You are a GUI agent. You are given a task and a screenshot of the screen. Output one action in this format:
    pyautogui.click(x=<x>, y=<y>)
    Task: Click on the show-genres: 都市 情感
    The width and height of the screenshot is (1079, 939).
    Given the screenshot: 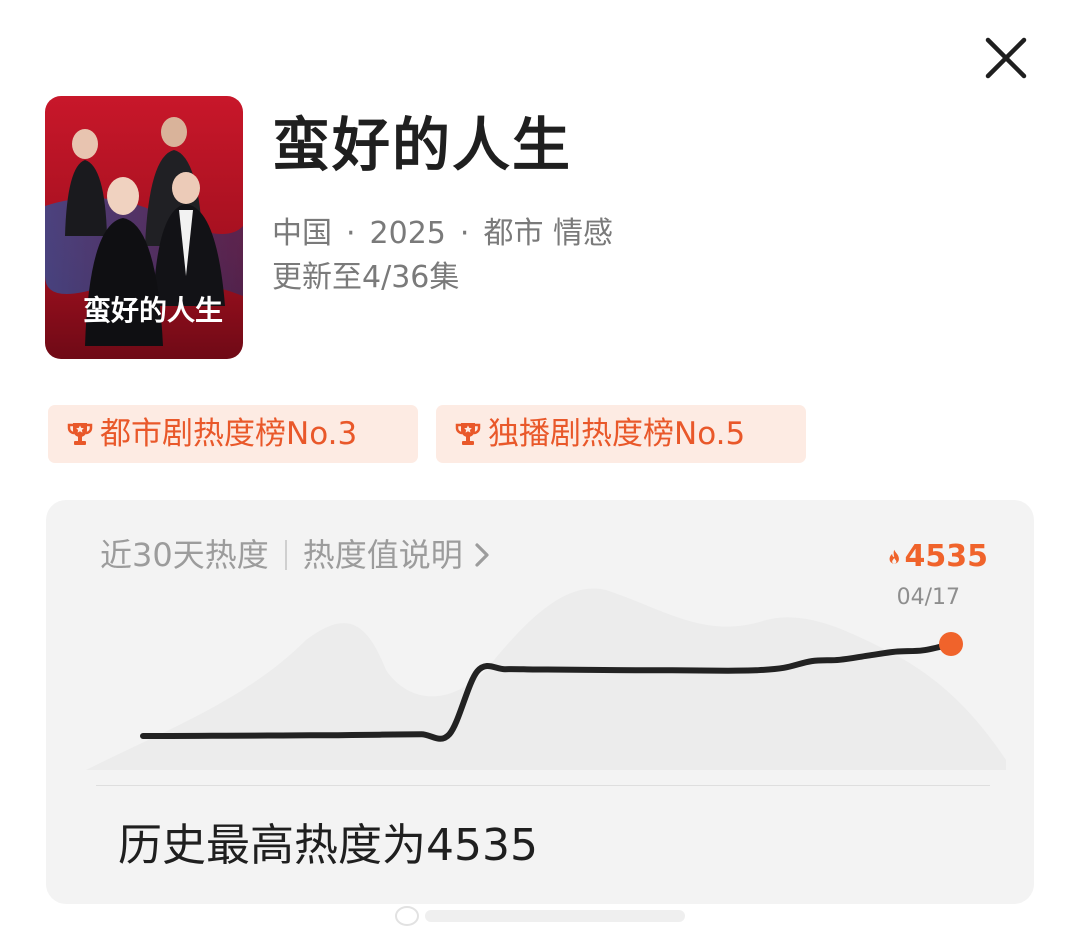 What is the action you would take?
    pyautogui.click(x=548, y=233)
    